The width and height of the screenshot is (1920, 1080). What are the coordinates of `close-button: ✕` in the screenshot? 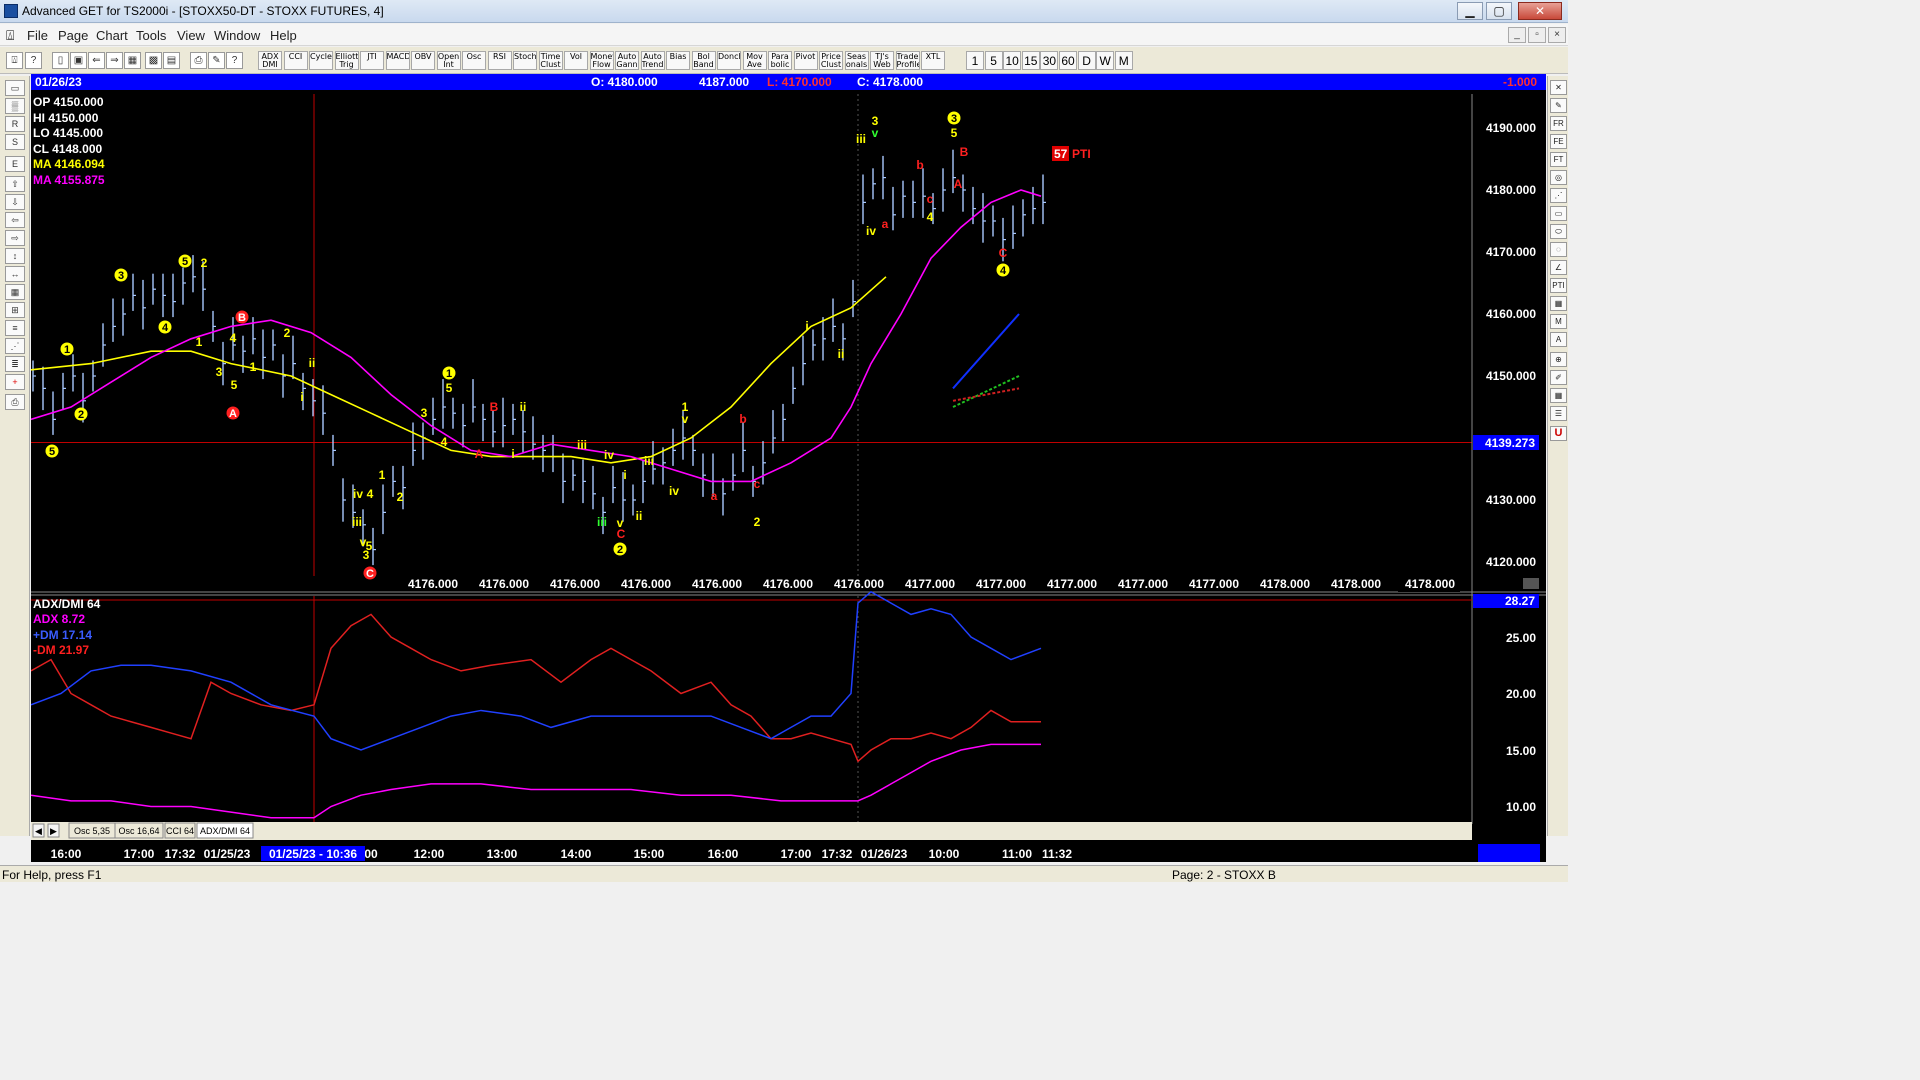 It's located at (1540, 11).